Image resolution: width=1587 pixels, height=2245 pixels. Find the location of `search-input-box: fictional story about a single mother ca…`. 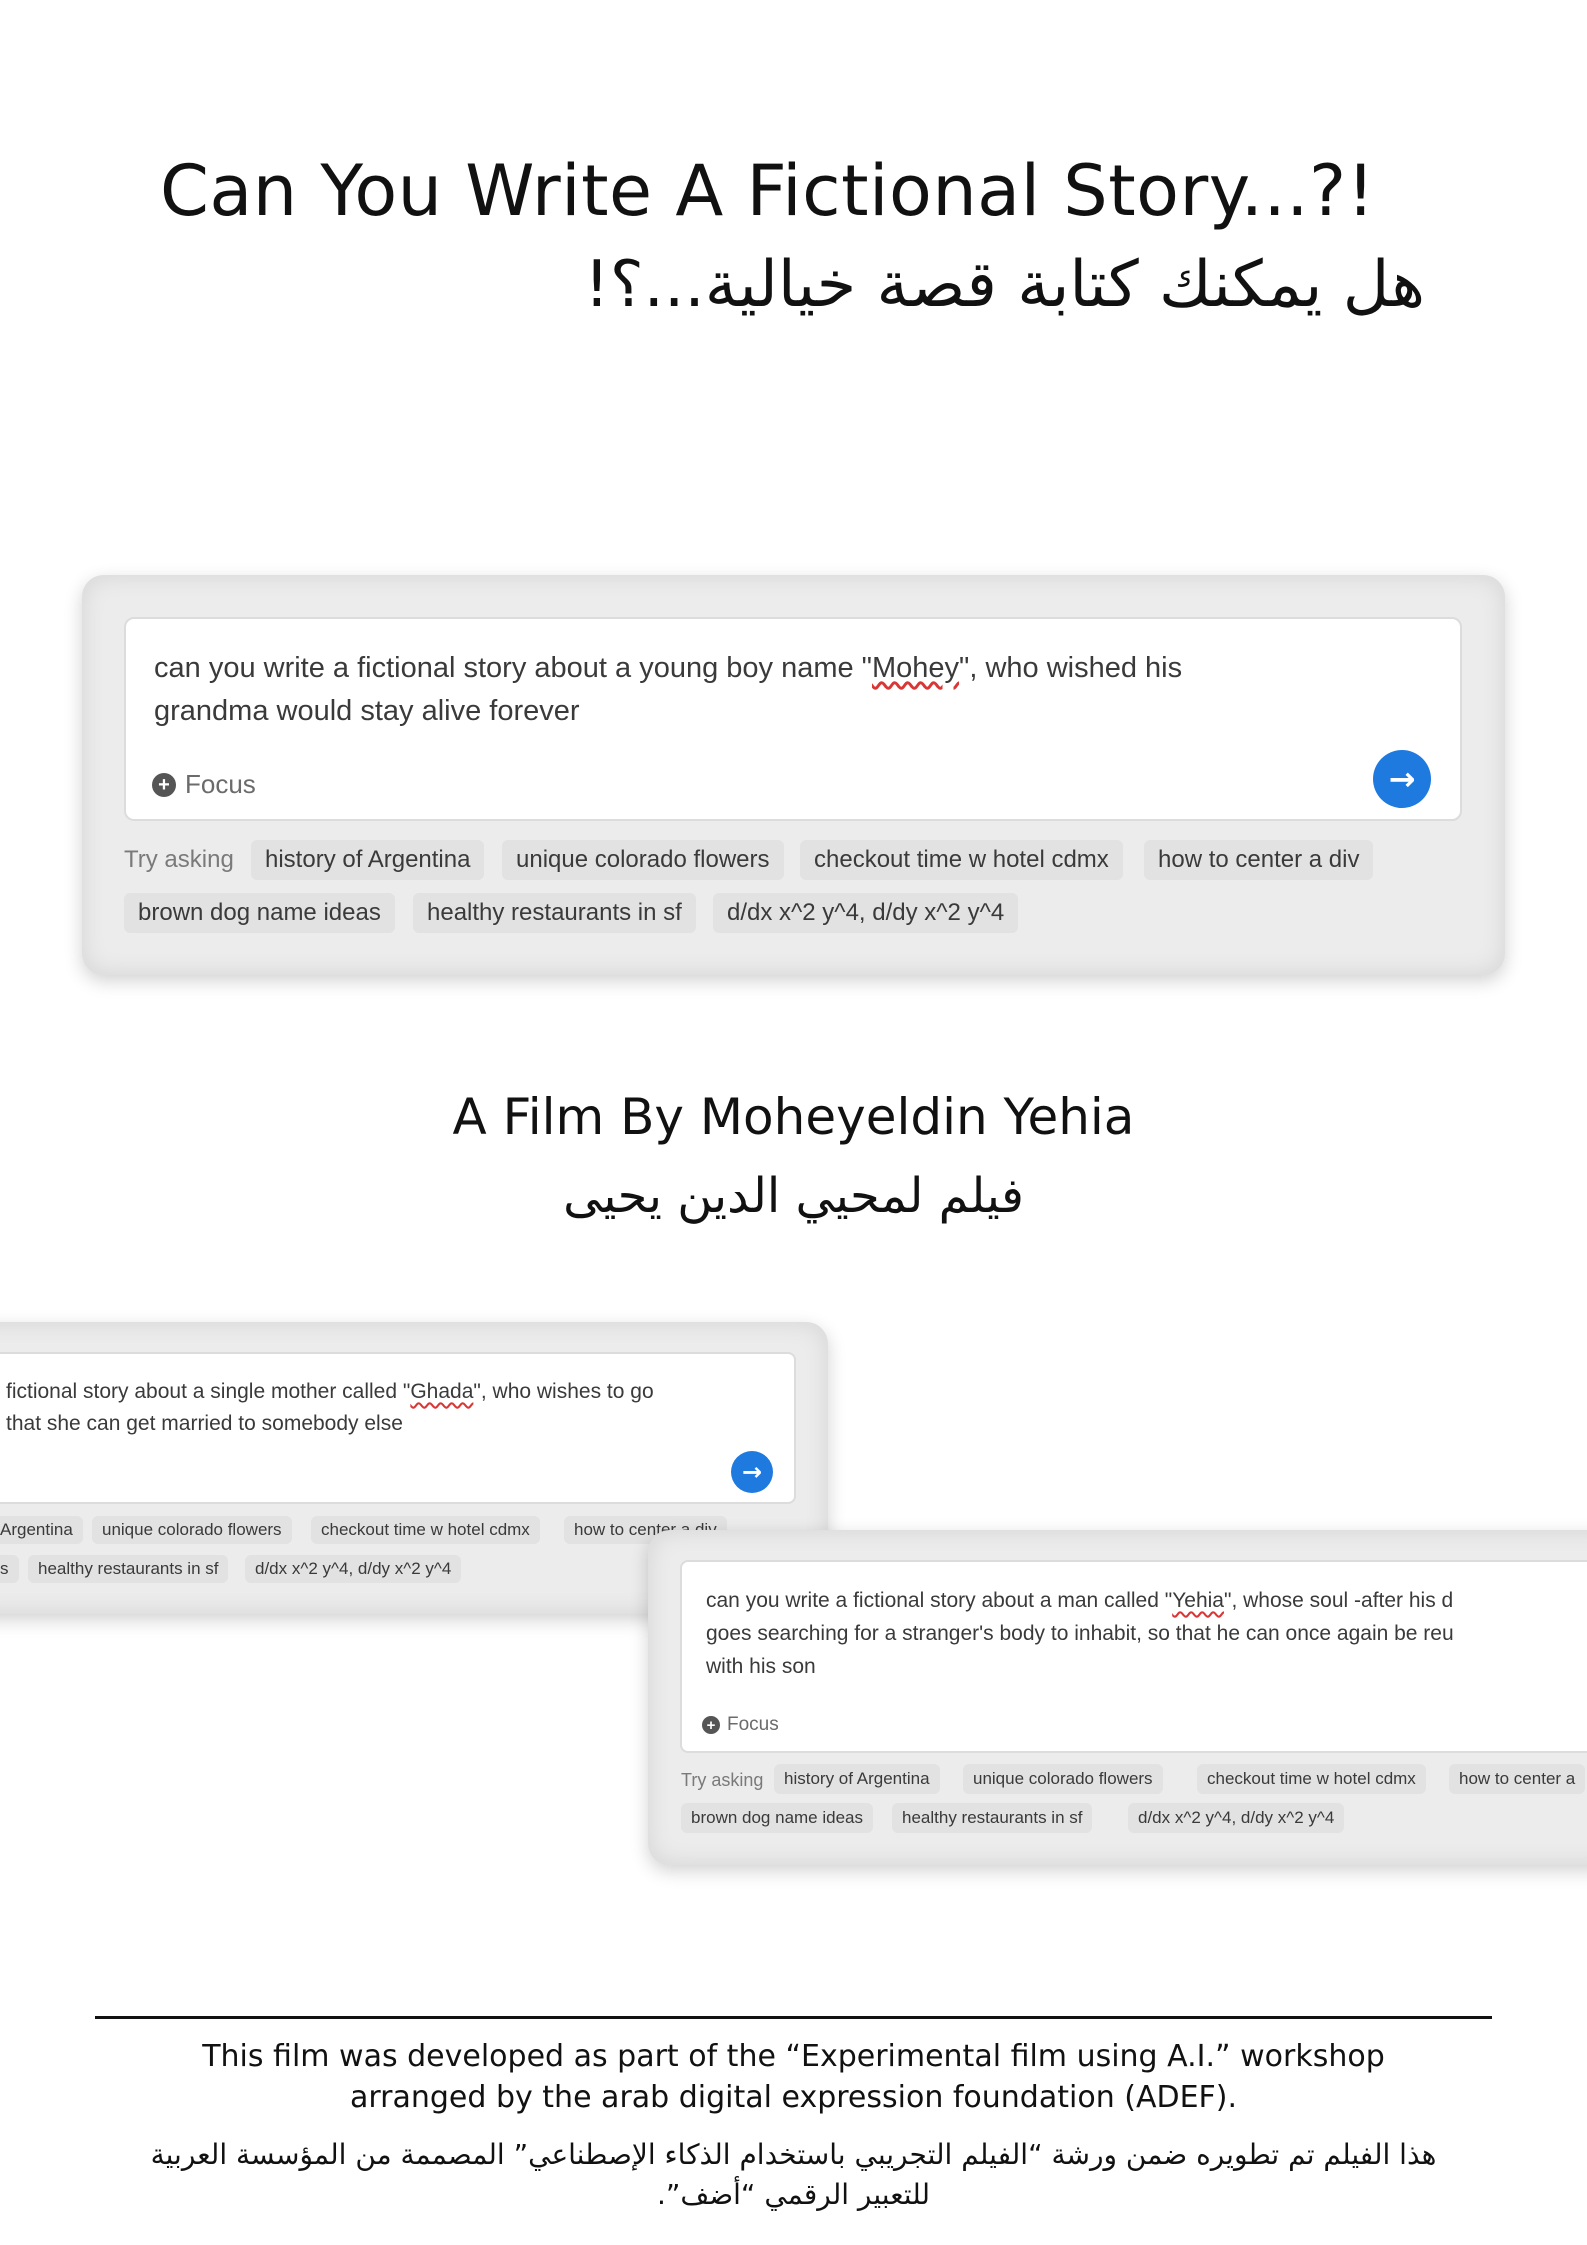

search-input-box: fictional story about a single mother ca… is located at coordinates (398, 1428).